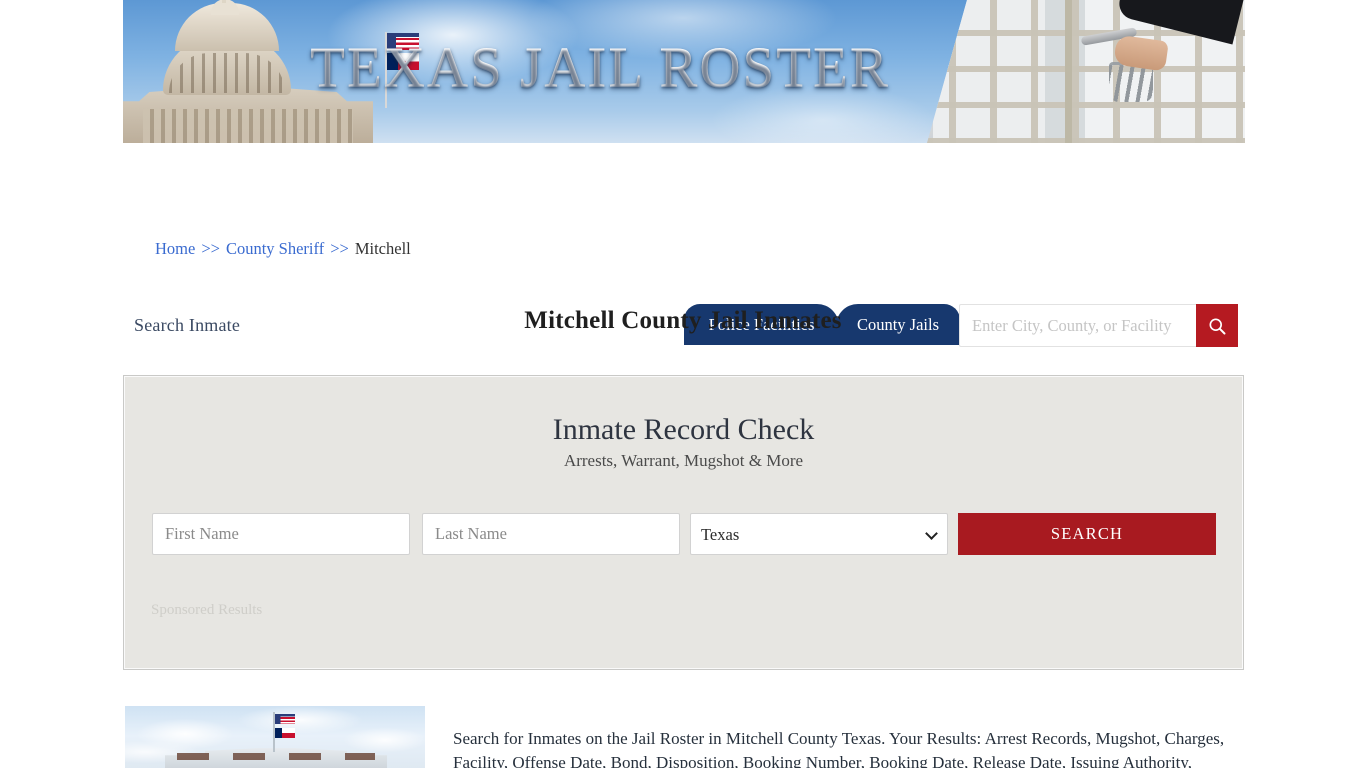 The image size is (1366, 768). I want to click on state-select: Texas, so click(819, 534).